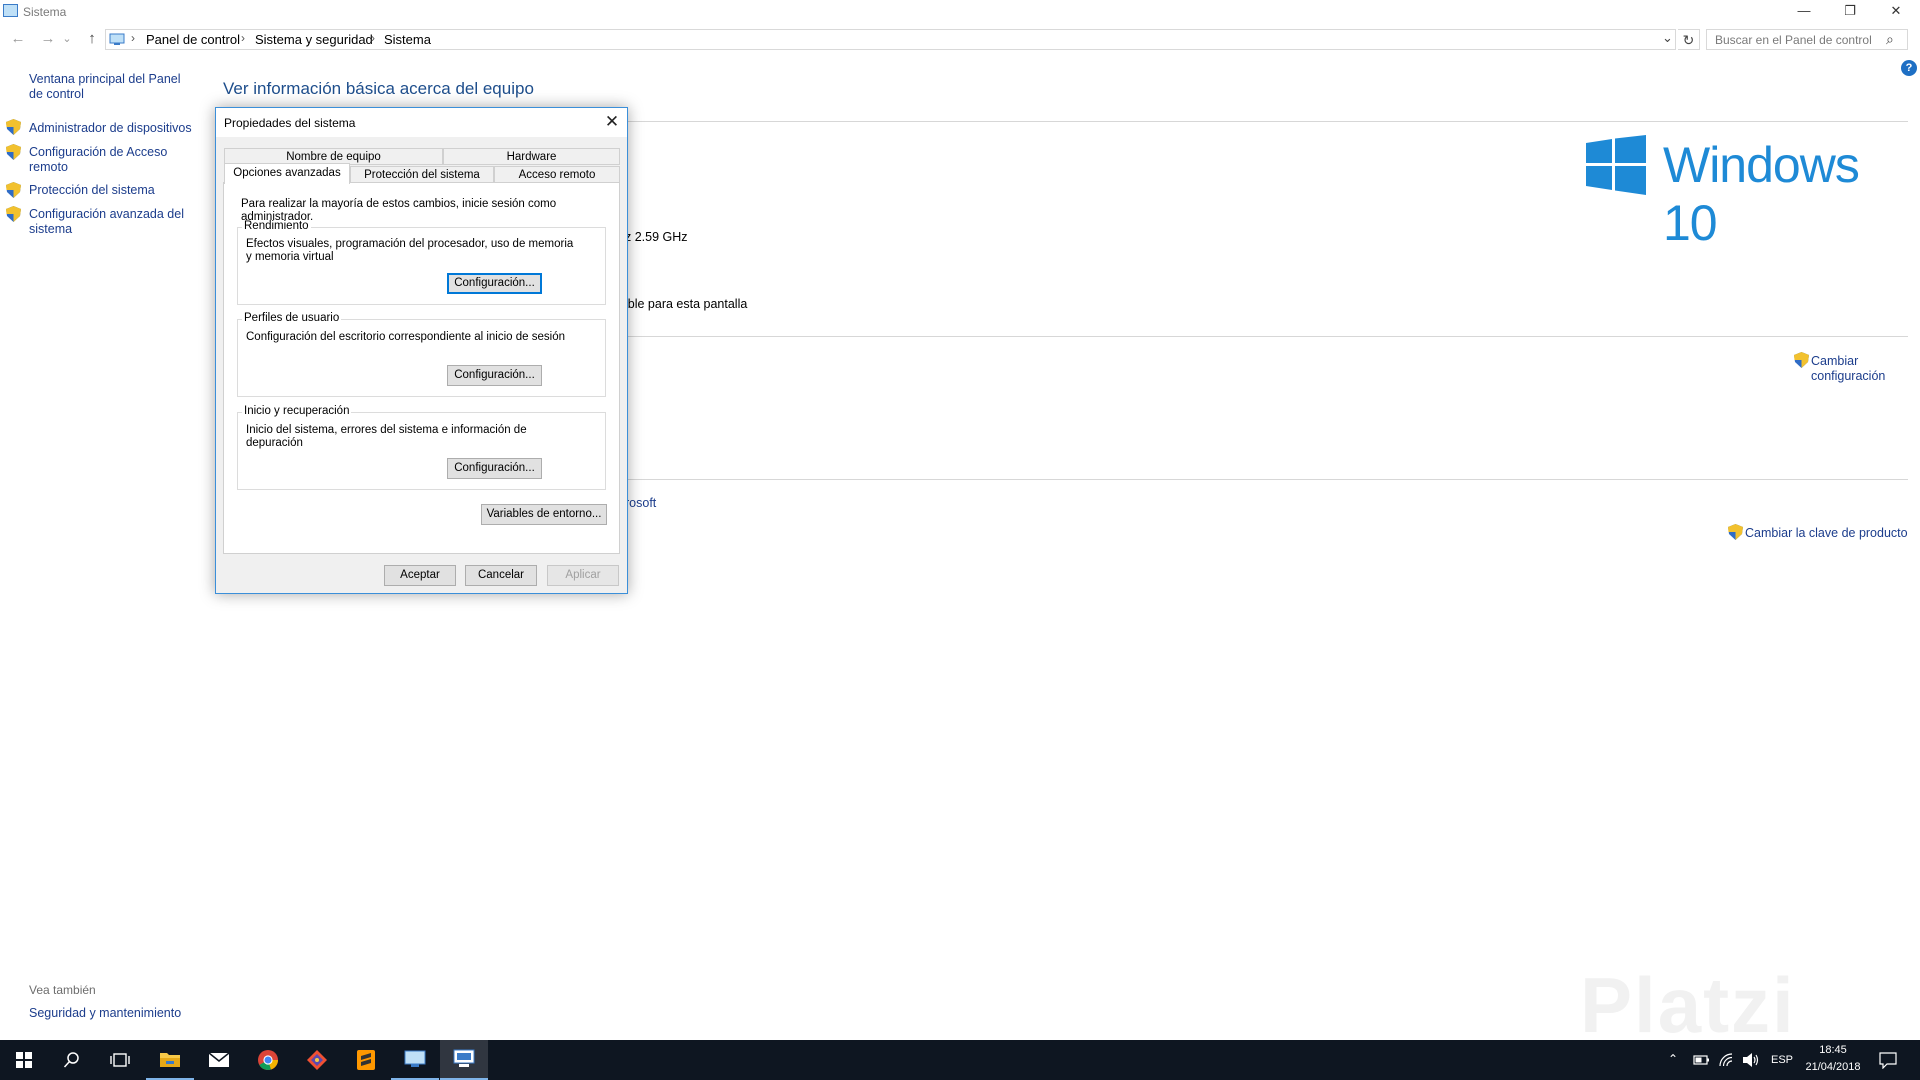 The width and height of the screenshot is (1920, 1080). Describe the element at coordinates (297, 411) in the screenshot. I see `startup-recovery-group-title: Inicio y recuperación` at that location.